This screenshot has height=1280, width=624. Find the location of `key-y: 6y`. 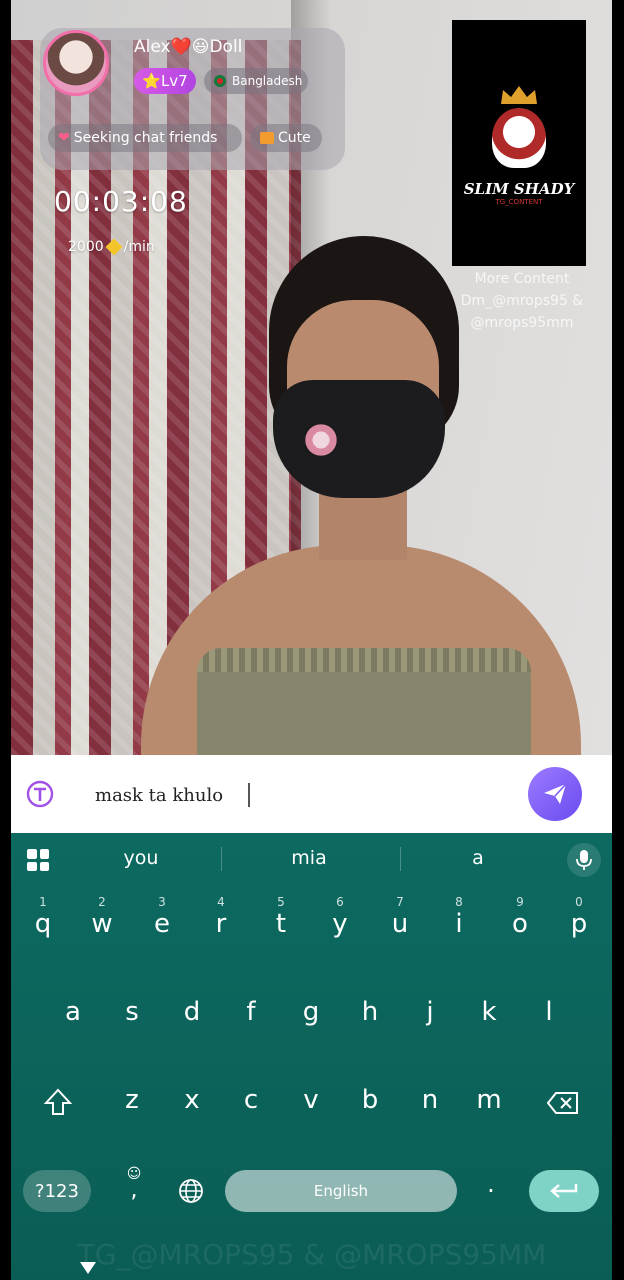

key-y: 6y is located at coordinates (340, 930).